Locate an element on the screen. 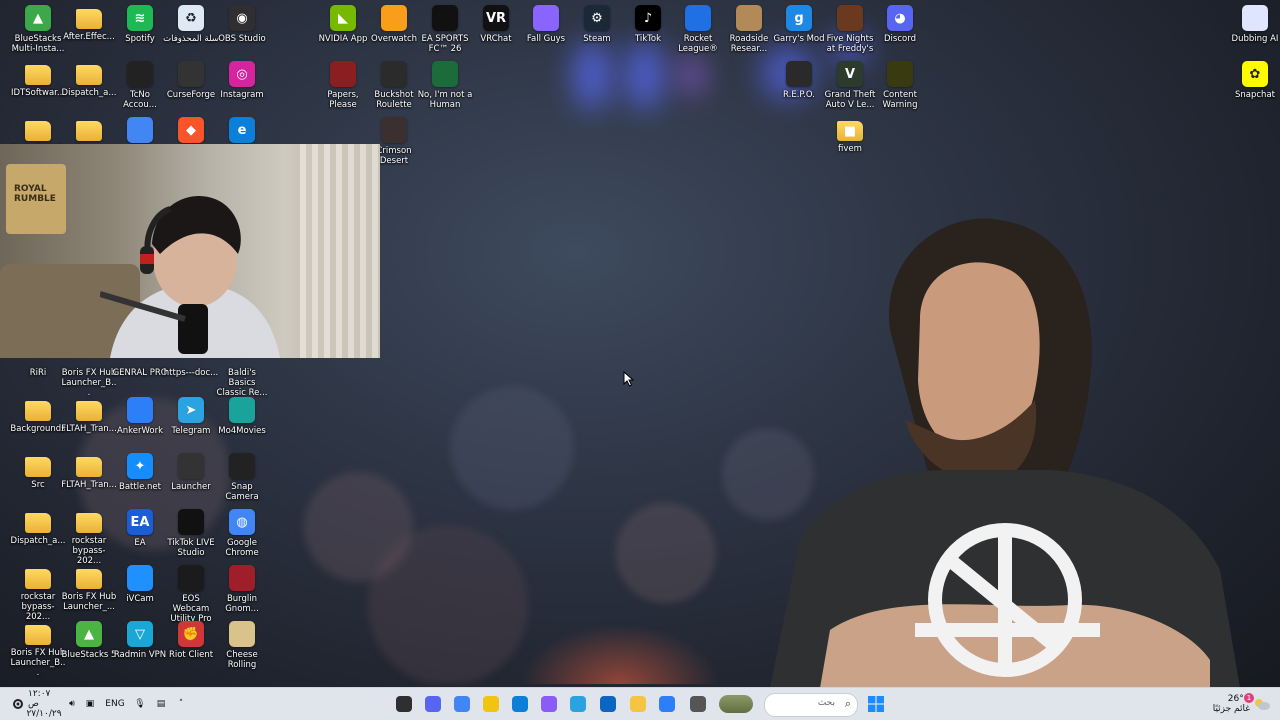 The width and height of the screenshot is (1280, 720). search-box: بحث ⌕ is located at coordinates (788, 705).